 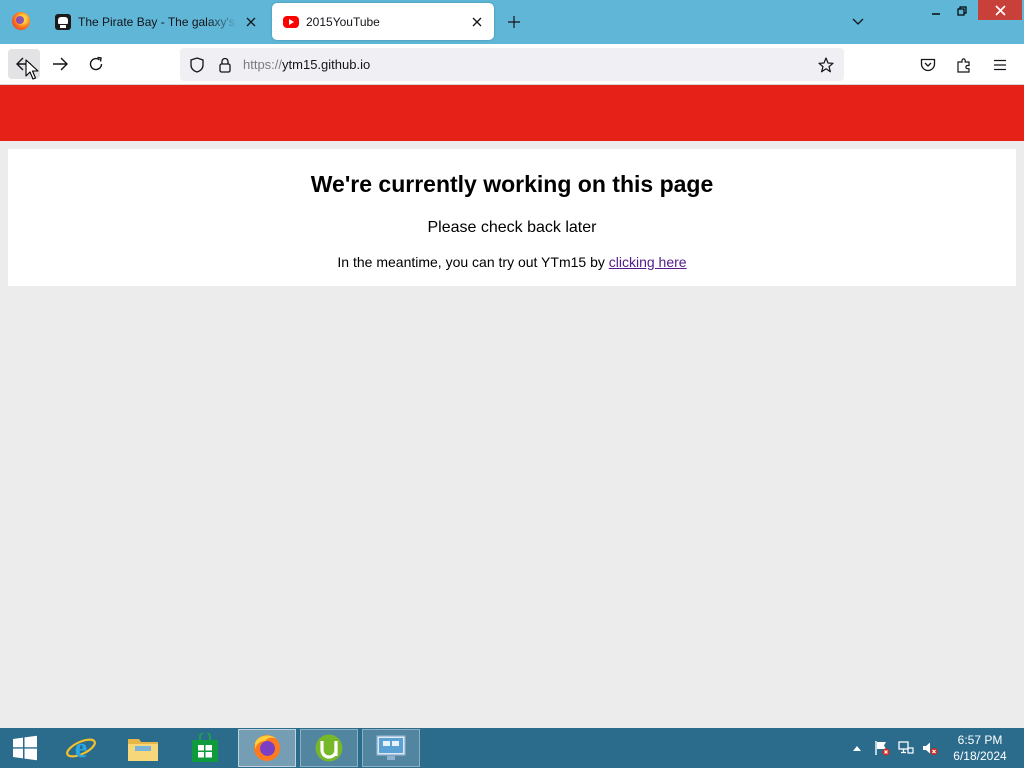 I want to click on file-explorer-icon, so click(x=143, y=750).